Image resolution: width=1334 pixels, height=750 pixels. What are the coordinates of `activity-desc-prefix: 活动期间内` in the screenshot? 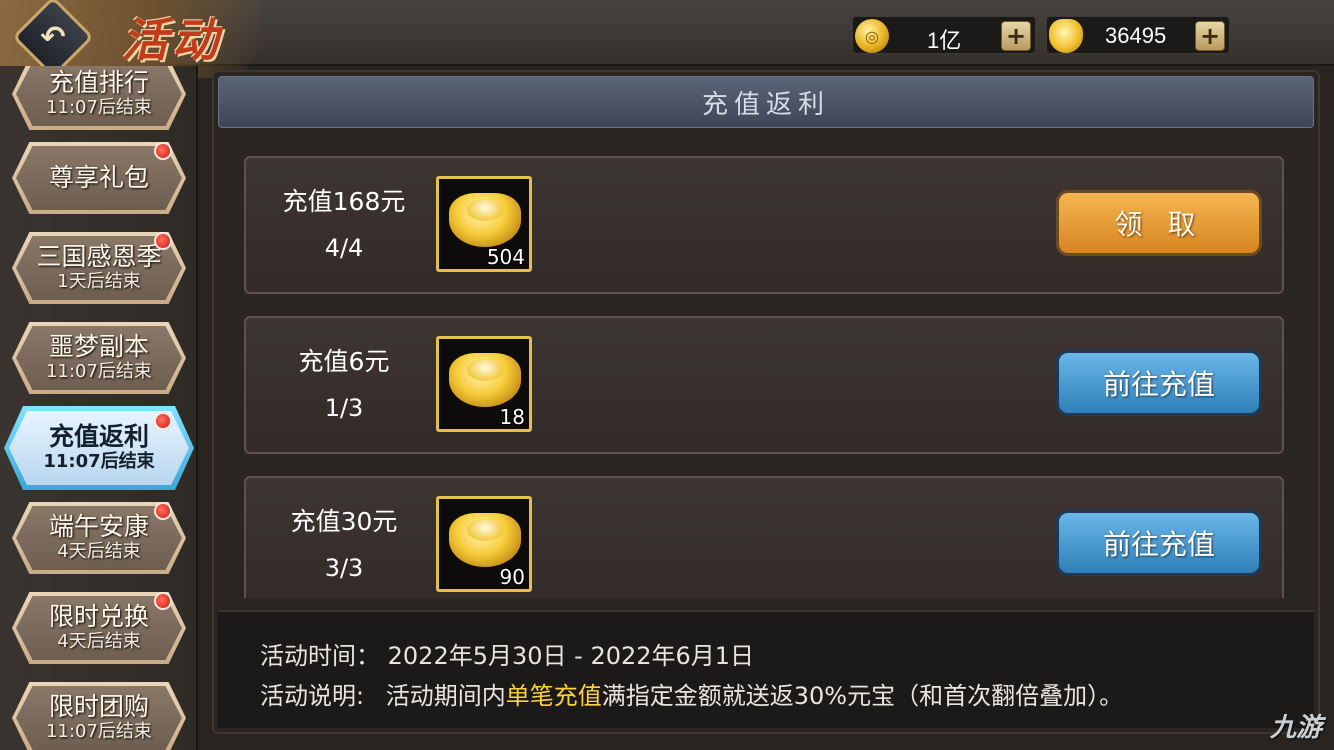 It's located at (445, 696).